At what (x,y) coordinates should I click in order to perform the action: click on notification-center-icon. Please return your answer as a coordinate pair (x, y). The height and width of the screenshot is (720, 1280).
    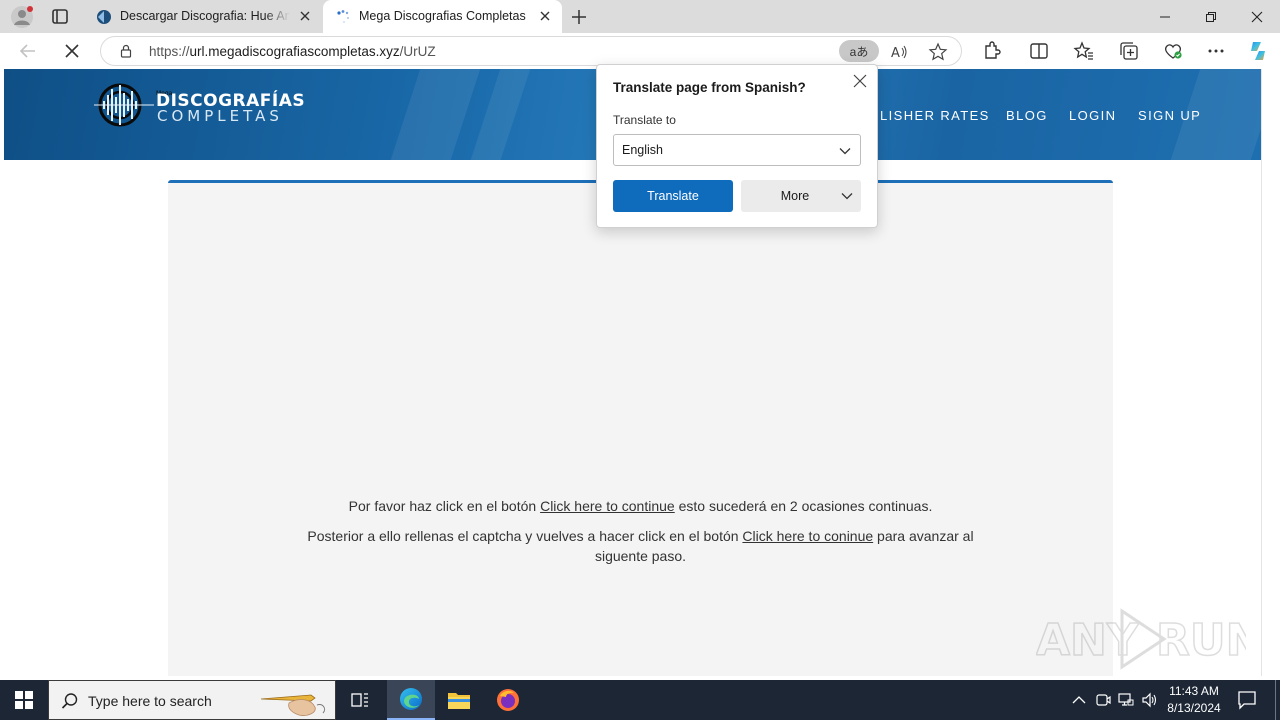
    Looking at the image, I should click on (1247, 700).